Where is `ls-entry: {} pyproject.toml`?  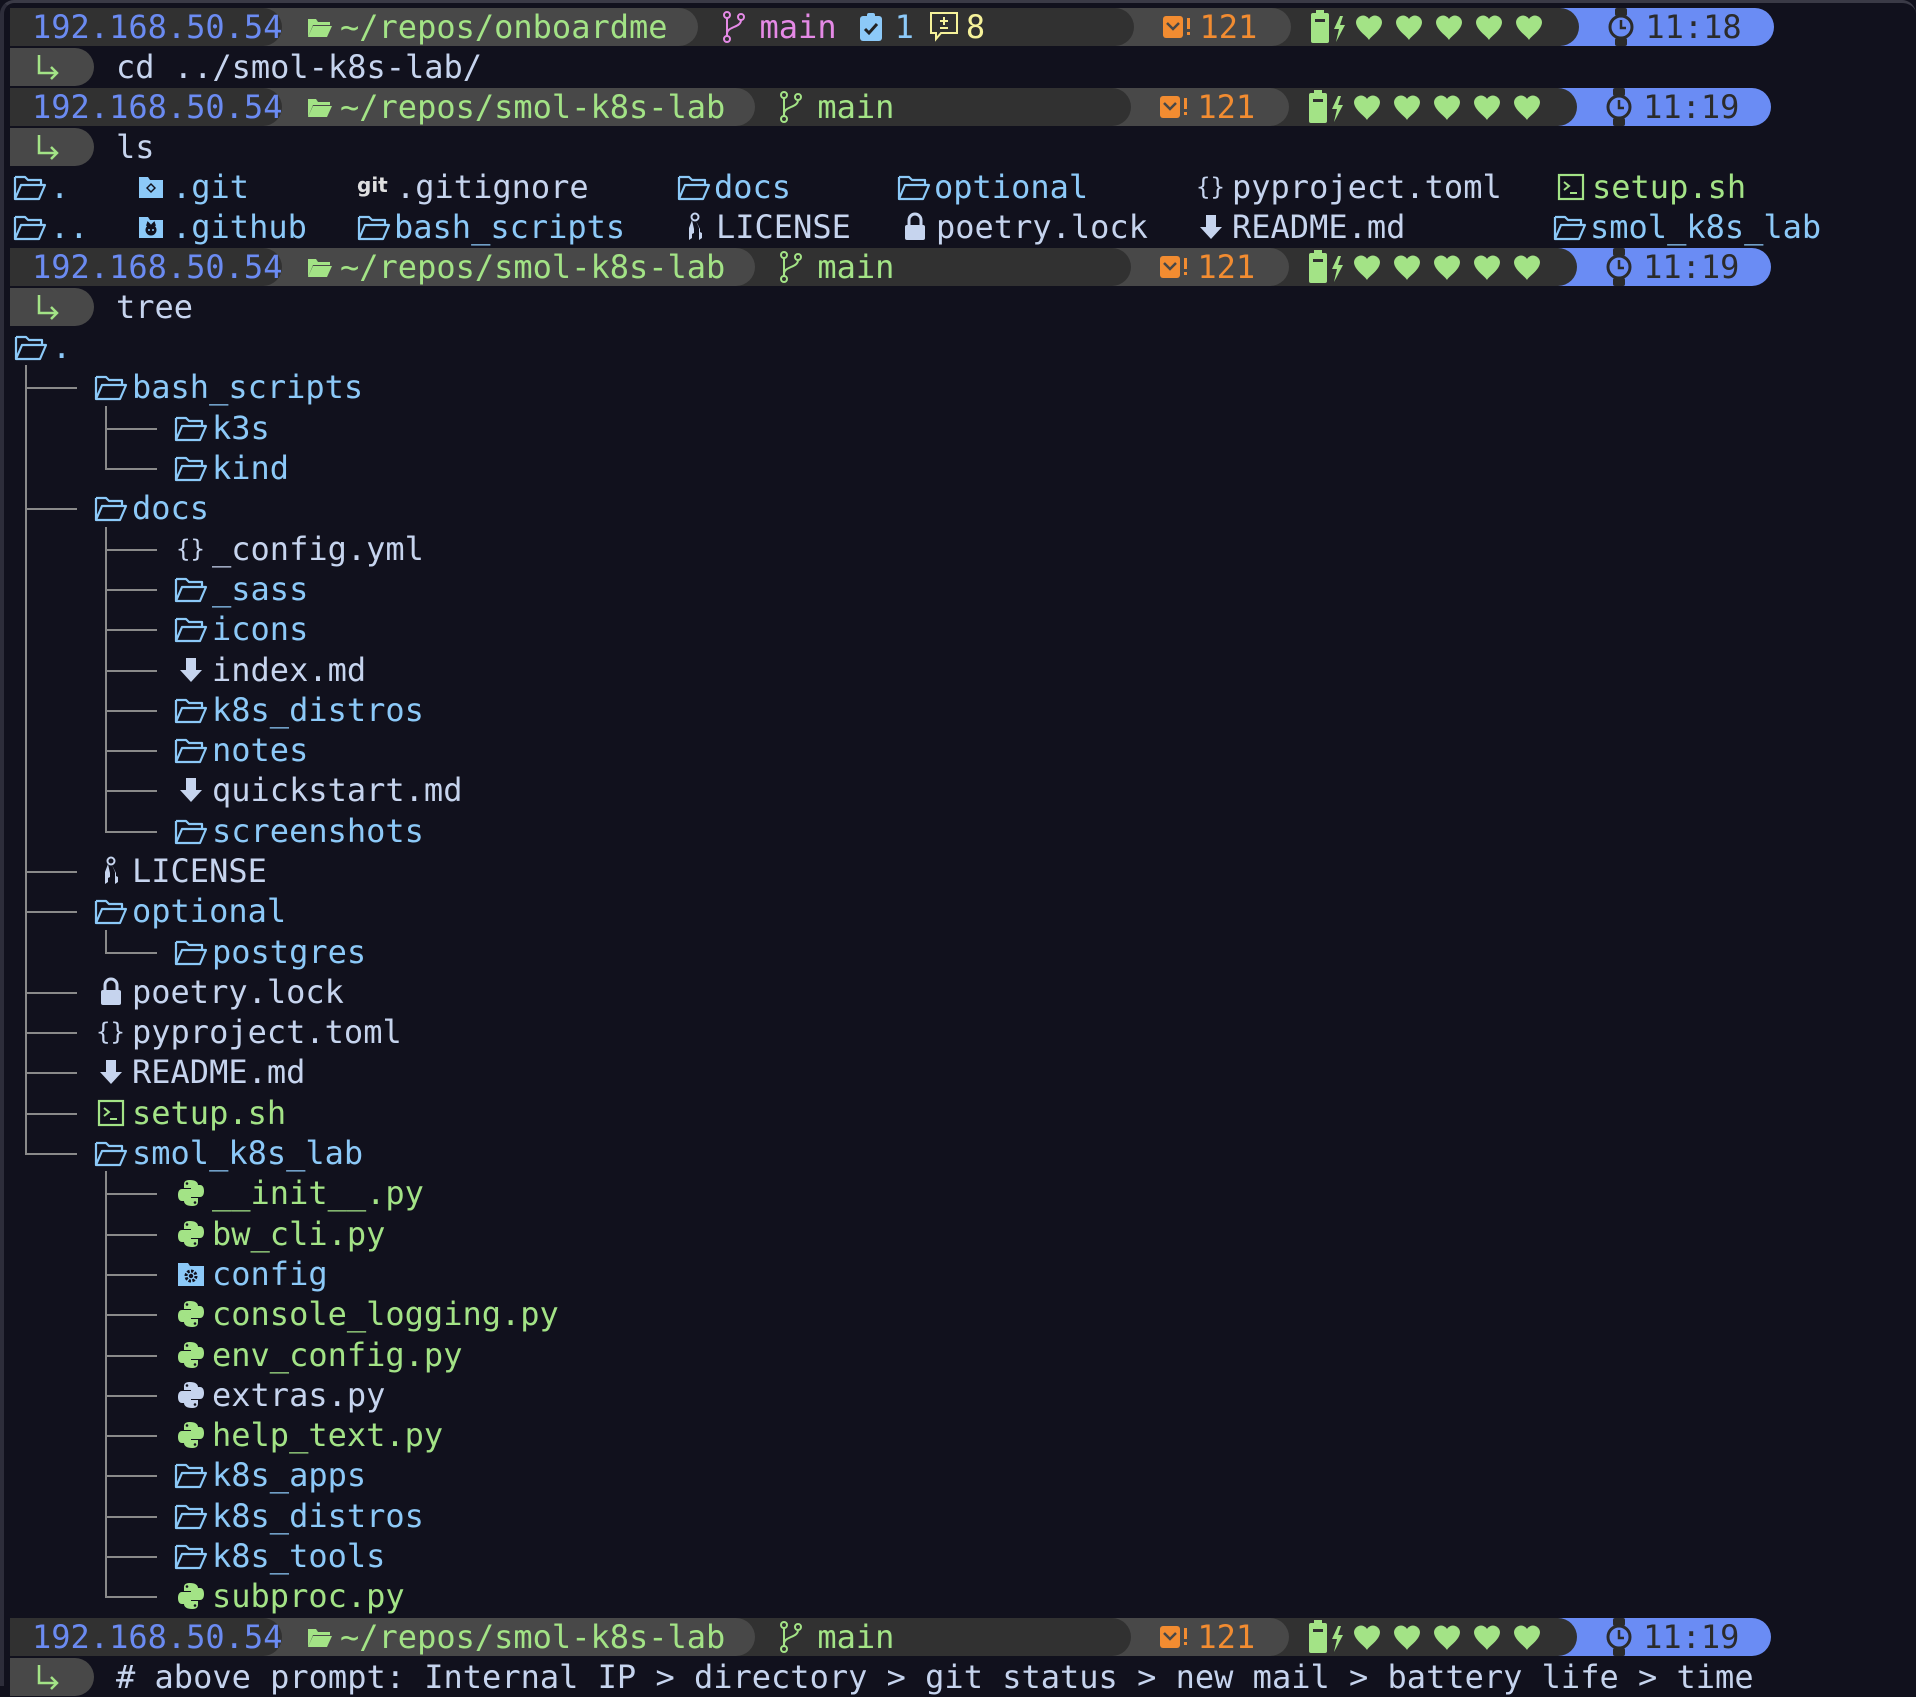
ls-entry: {} pyproject.toml is located at coordinates (1346, 187).